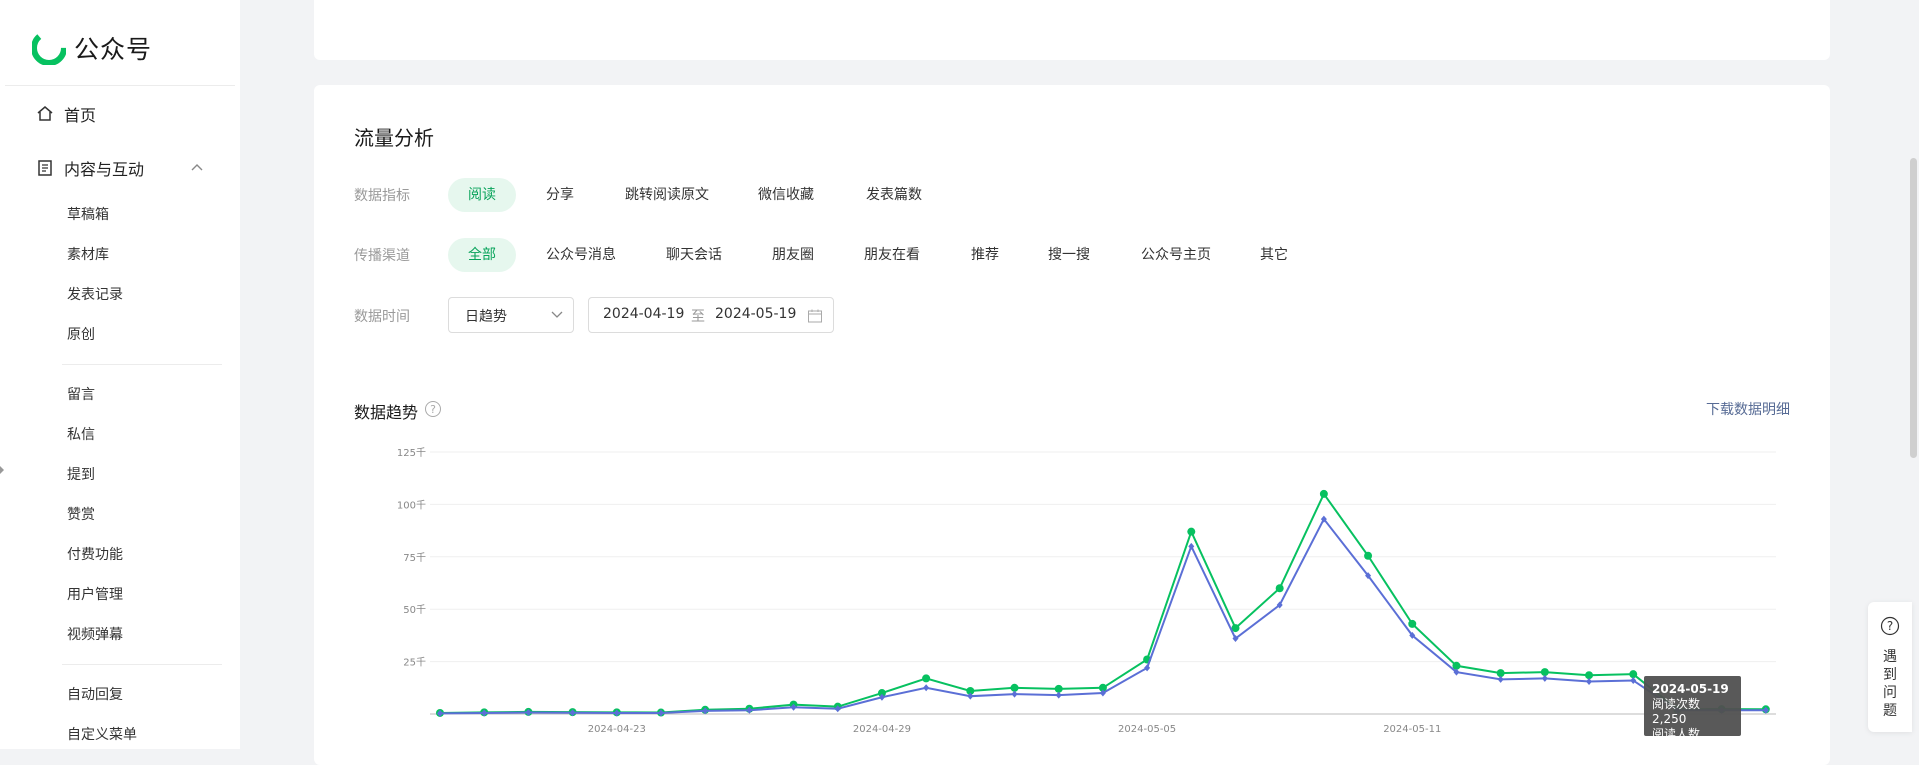  What do you see at coordinates (882, 729) in the screenshot?
I see `x-tick-label: 2024-04-29` at bounding box center [882, 729].